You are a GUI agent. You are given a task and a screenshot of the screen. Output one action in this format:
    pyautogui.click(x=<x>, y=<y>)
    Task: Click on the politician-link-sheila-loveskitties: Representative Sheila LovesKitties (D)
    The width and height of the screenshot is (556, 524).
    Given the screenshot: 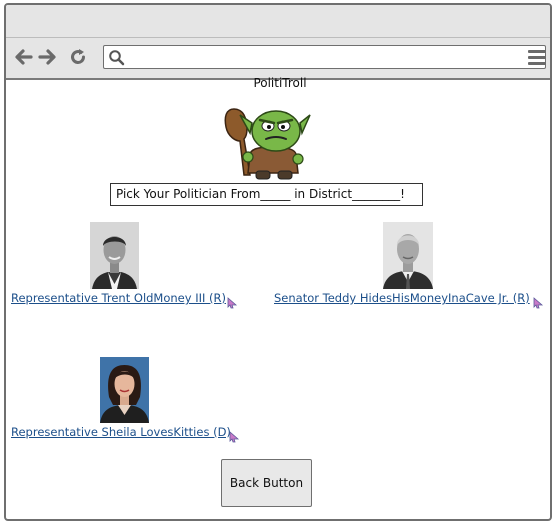 What is the action you would take?
    pyautogui.click(x=121, y=432)
    